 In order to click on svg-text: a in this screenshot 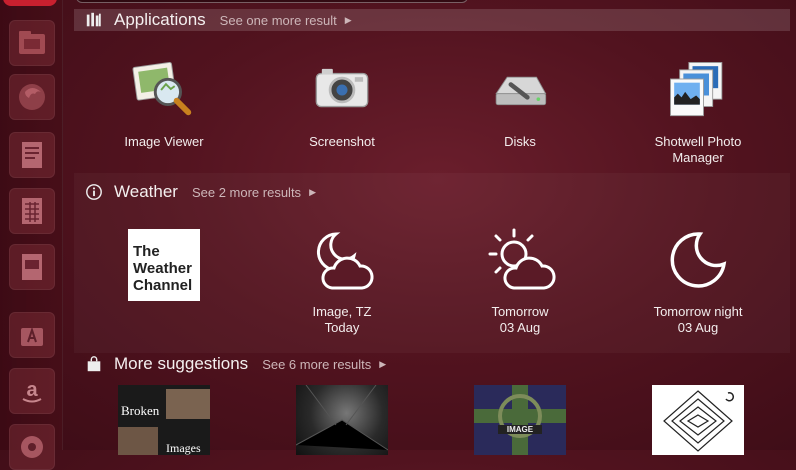, I will do `click(32, 390)`.